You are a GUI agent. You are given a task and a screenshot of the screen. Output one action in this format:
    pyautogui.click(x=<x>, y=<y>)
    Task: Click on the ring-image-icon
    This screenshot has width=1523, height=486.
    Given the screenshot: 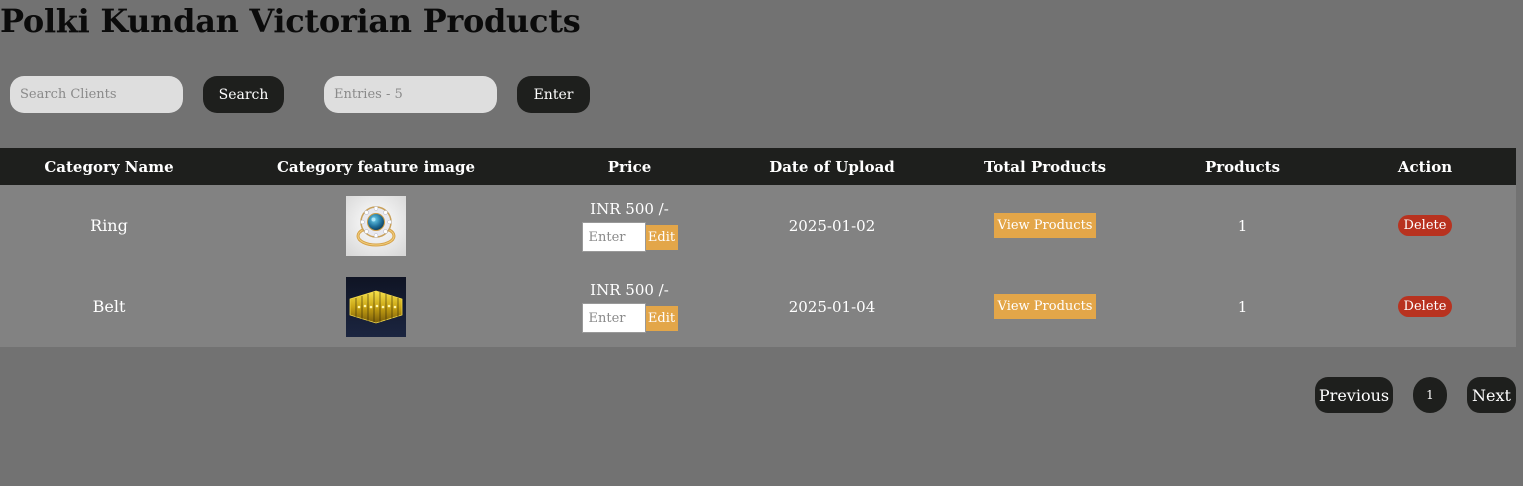 What is the action you would take?
    pyautogui.click(x=376, y=225)
    